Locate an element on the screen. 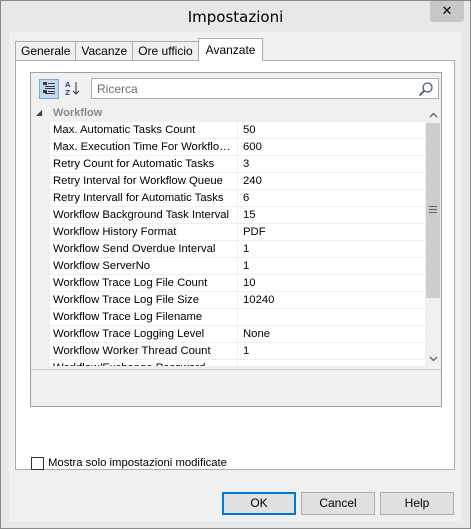 The width and height of the screenshot is (471, 529). property-row: Max. Automatic Tasks Count 50 is located at coordinates (228, 130).